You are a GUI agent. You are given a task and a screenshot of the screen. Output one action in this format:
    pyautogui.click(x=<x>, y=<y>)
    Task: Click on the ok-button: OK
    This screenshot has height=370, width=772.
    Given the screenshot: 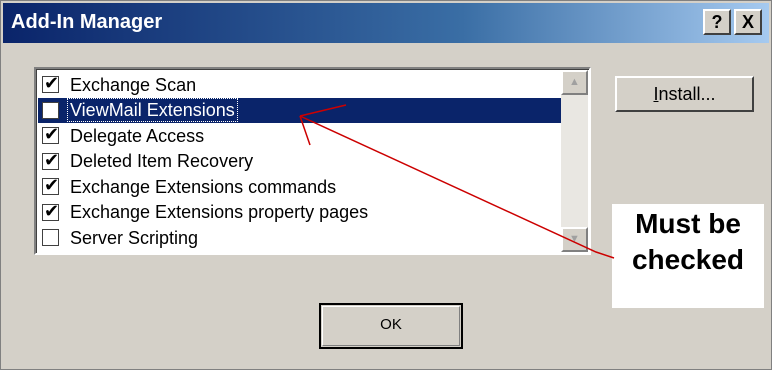 What is the action you would take?
    pyautogui.click(x=391, y=326)
    